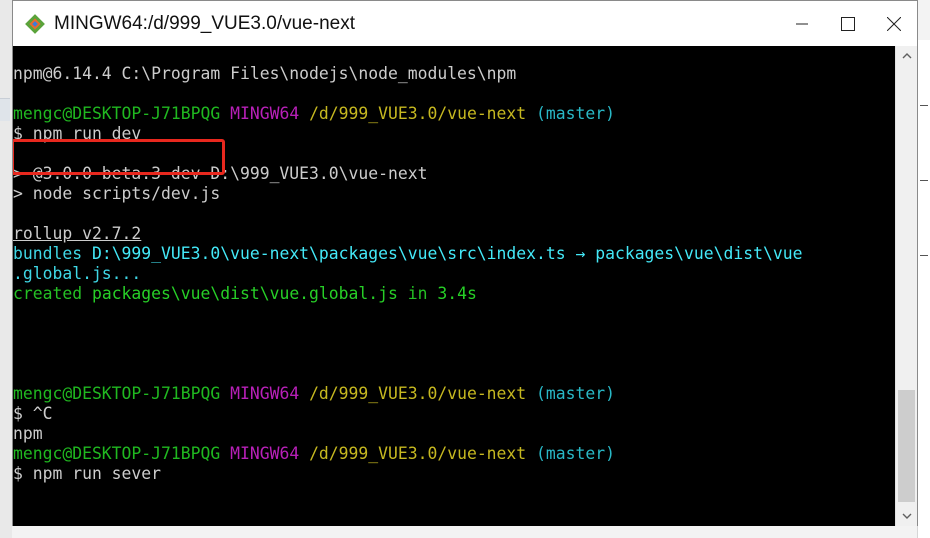 The image size is (930, 538). I want to click on minimize-button, so click(802, 23).